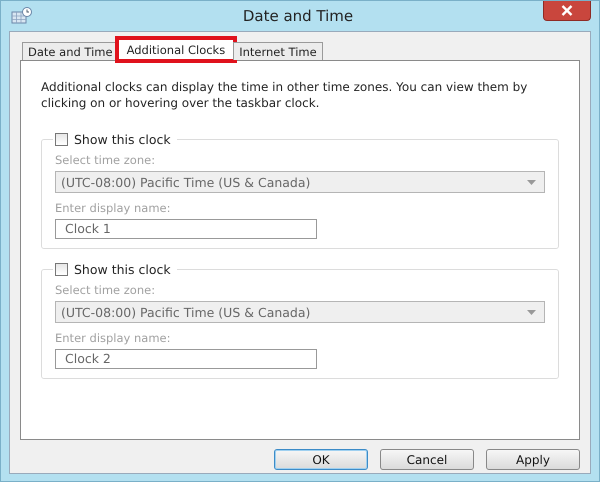  I want to click on tab: Additional Clocks, so click(176, 49).